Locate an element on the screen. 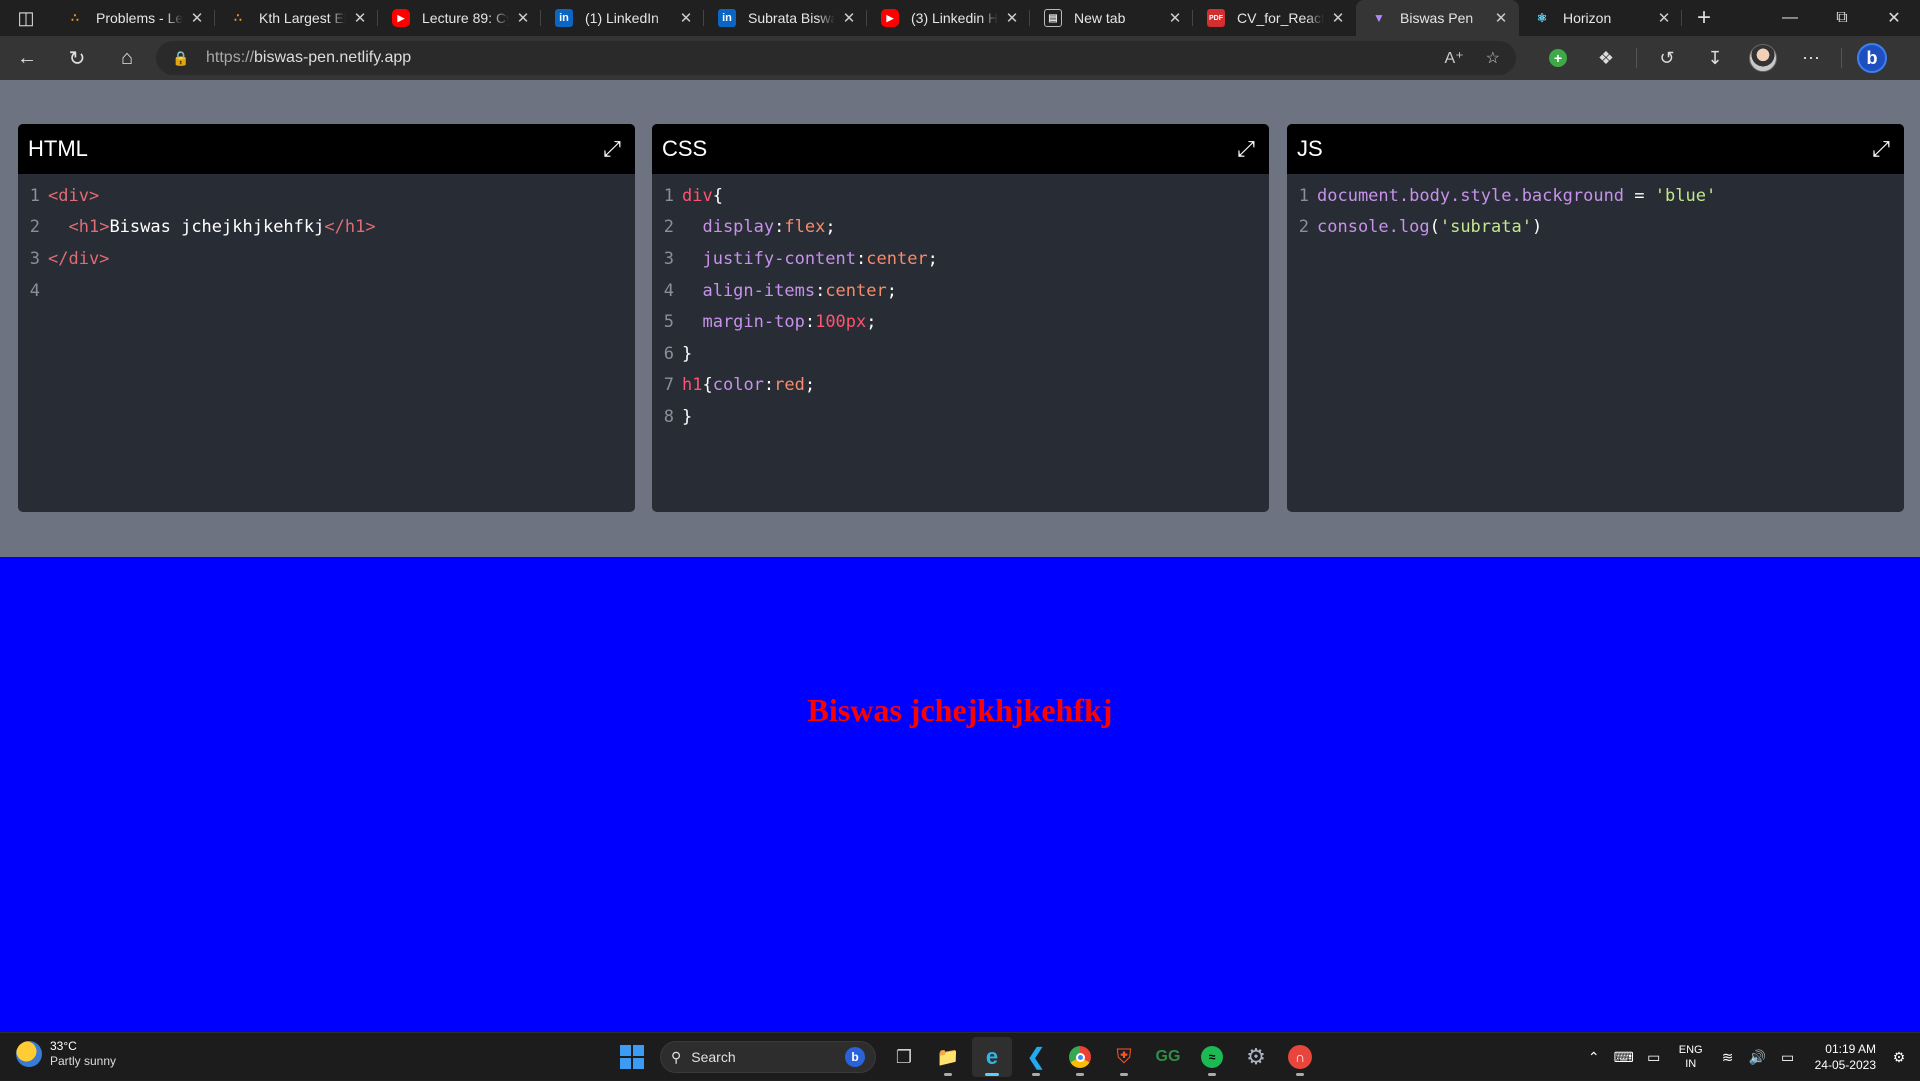  read-aloud-icon: A⁺ is located at coordinates (1454, 58).